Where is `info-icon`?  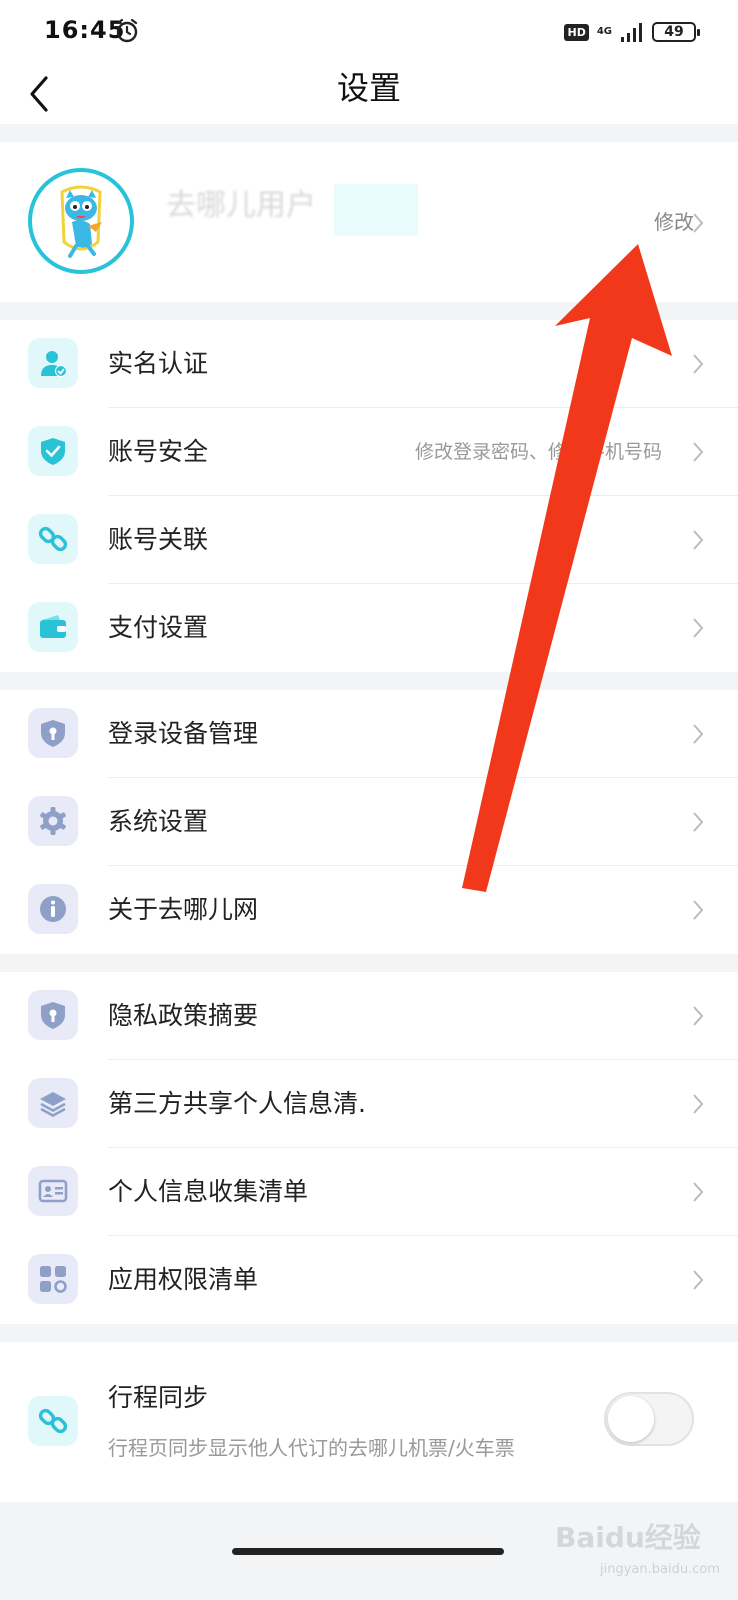 info-icon is located at coordinates (53, 909).